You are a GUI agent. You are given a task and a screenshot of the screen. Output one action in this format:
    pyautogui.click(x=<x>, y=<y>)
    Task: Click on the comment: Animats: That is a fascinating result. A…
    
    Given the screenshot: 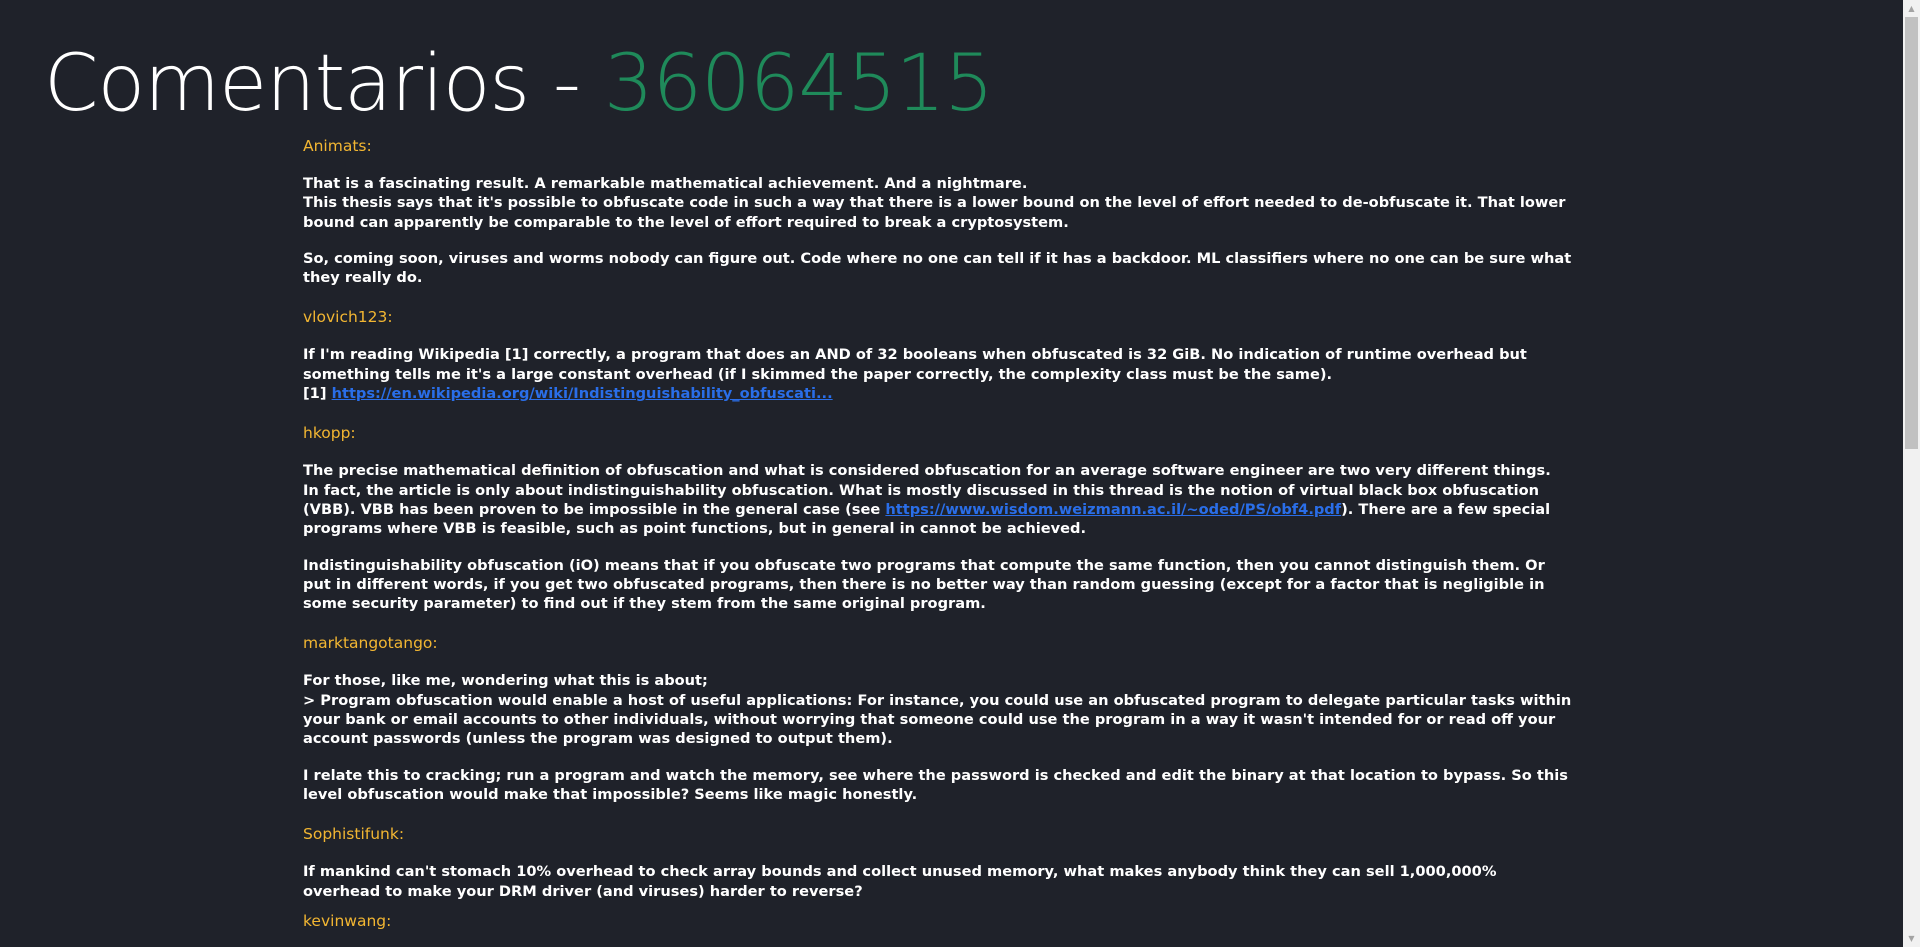 What is the action you would take?
    pyautogui.click(x=939, y=211)
    